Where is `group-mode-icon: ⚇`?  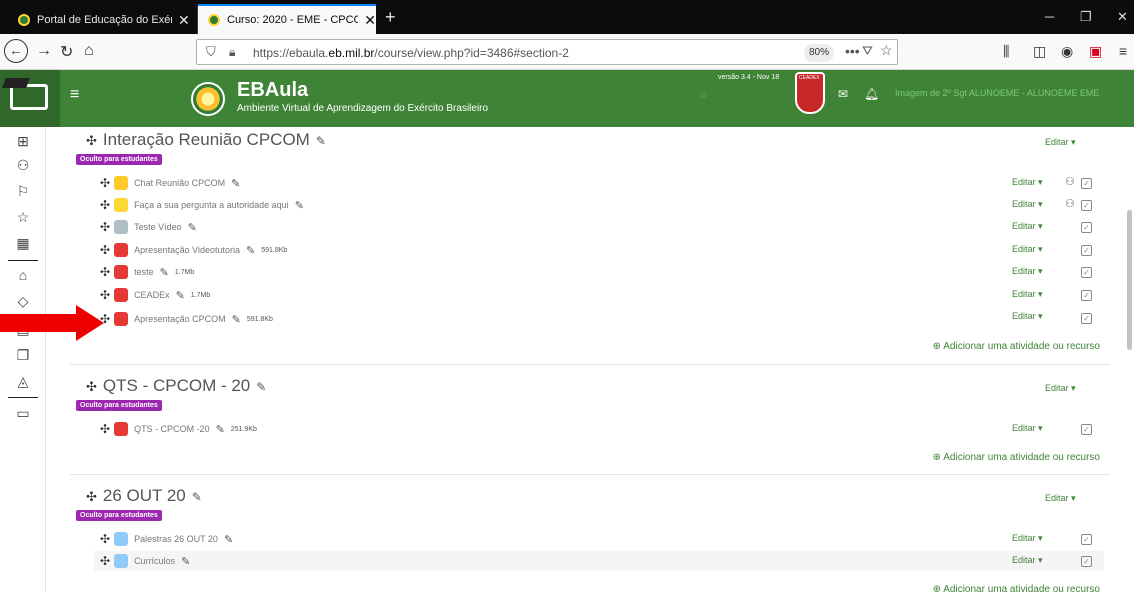 group-mode-icon: ⚇ is located at coordinates (1070, 203).